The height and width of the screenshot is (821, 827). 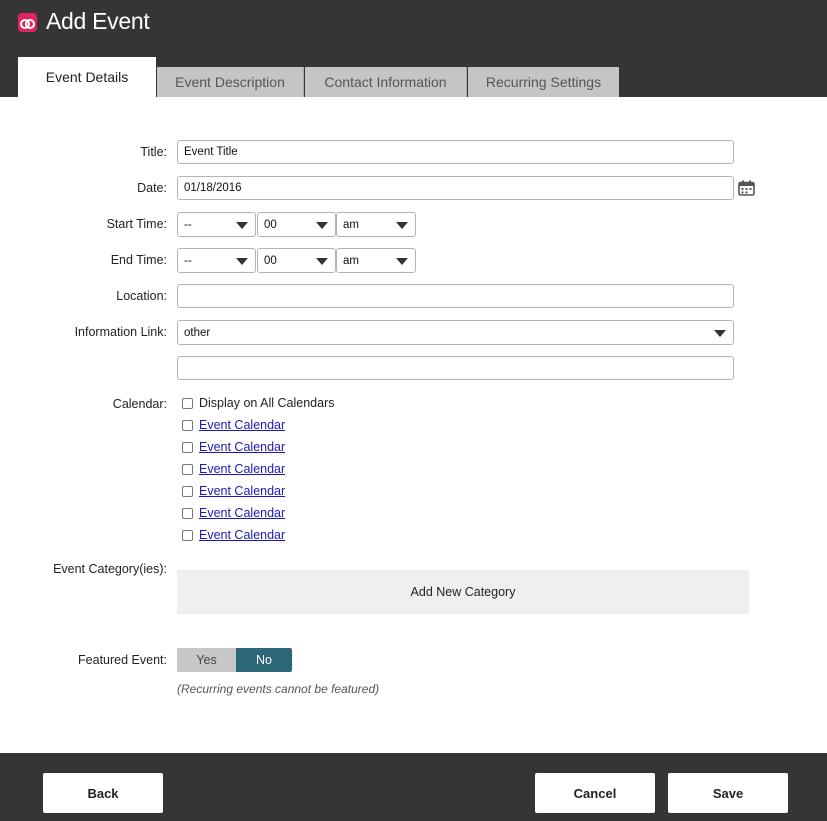 What do you see at coordinates (141, 296) in the screenshot?
I see `location-label: Location:` at bounding box center [141, 296].